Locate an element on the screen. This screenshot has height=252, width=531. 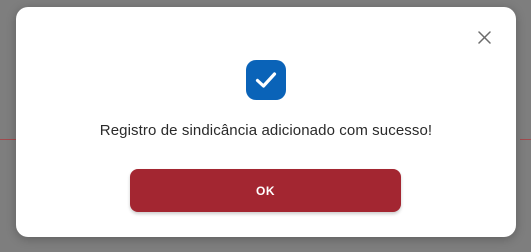
close-button is located at coordinates (484, 40).